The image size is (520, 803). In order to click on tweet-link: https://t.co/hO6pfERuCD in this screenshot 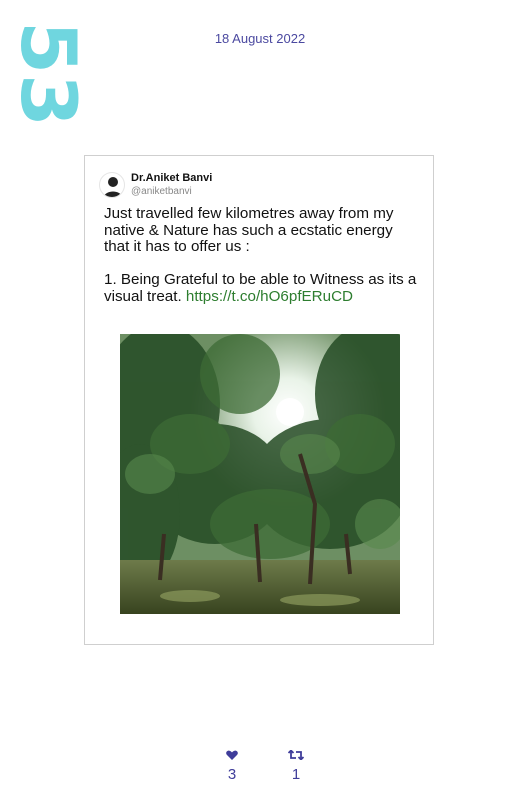, I will do `click(269, 296)`.